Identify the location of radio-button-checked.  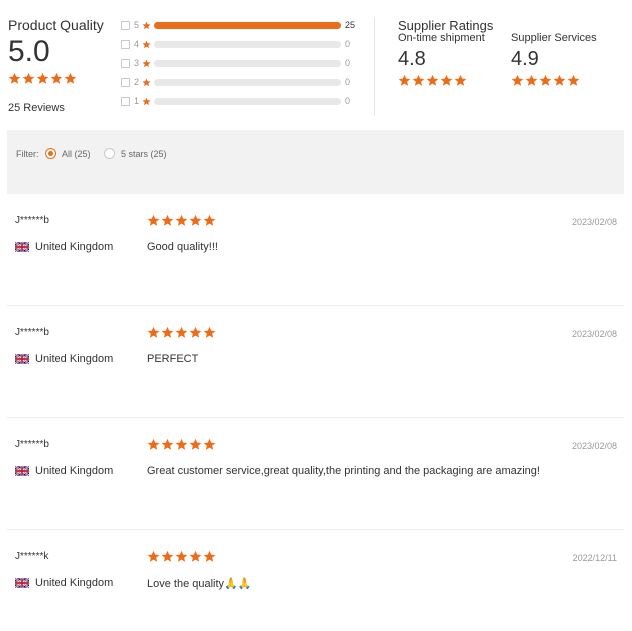
(50, 153).